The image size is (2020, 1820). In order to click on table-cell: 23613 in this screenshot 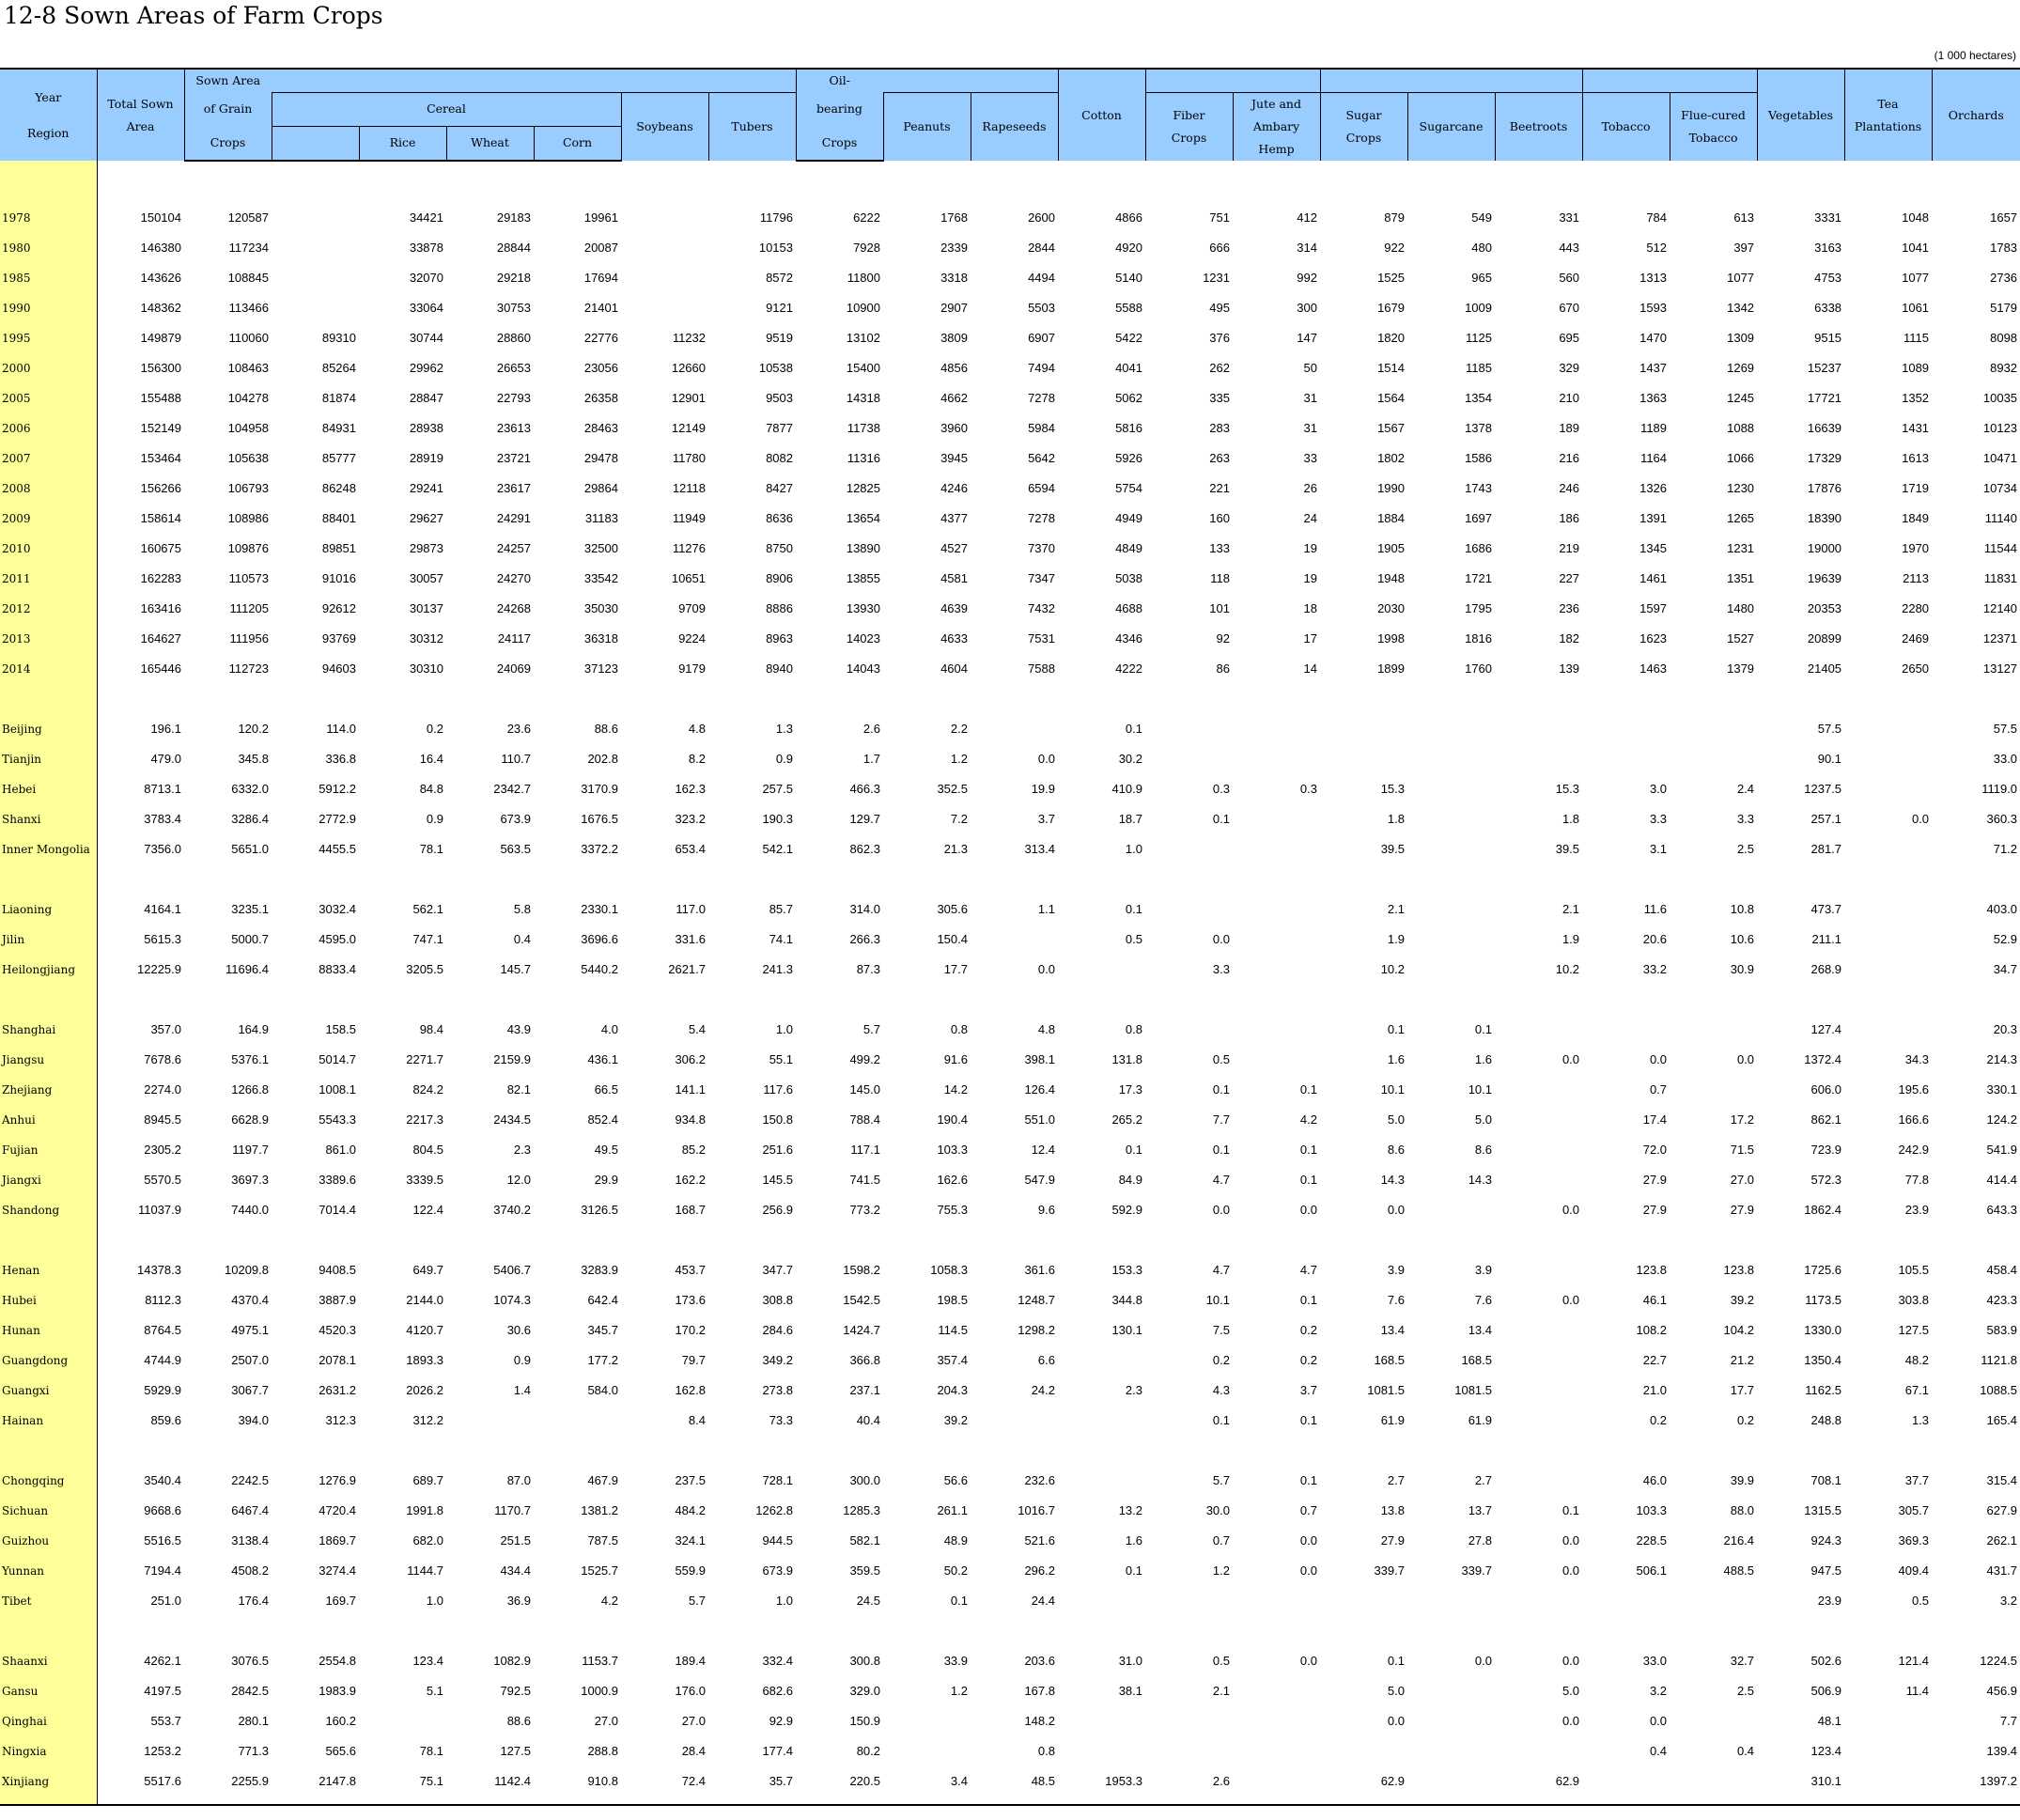, I will do `click(513, 428)`.